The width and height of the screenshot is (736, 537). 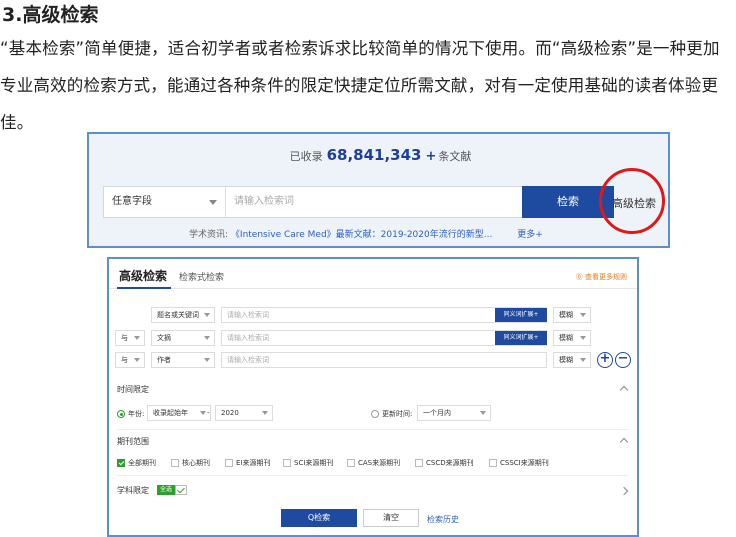 I want to click on year-radio, so click(x=121, y=414).